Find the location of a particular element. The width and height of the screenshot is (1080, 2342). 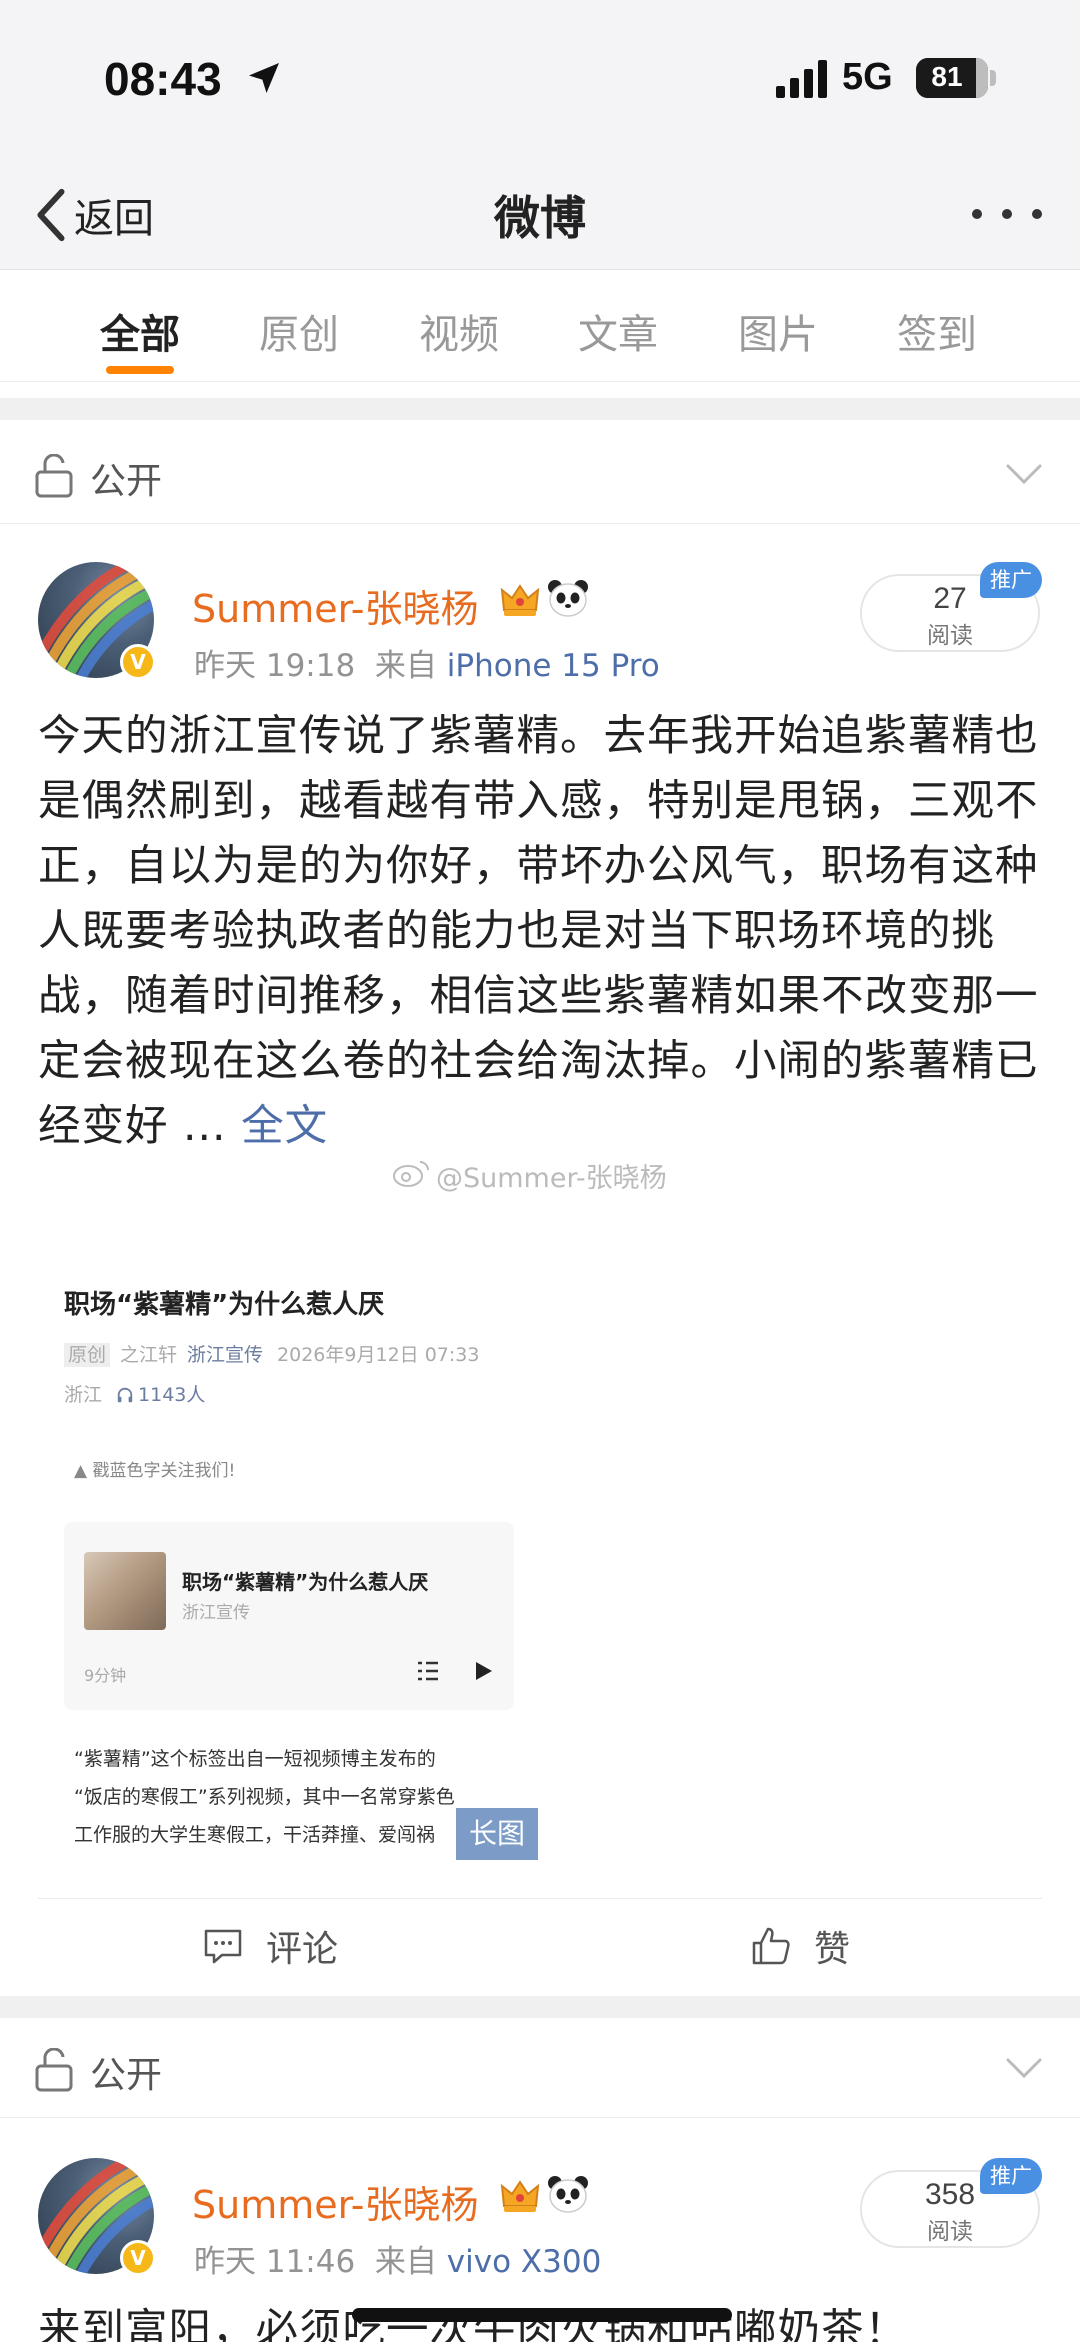

article-body-line: 工作服的大学生寒假工，干活莽撞、爱闯祸 is located at coordinates (255, 1835).